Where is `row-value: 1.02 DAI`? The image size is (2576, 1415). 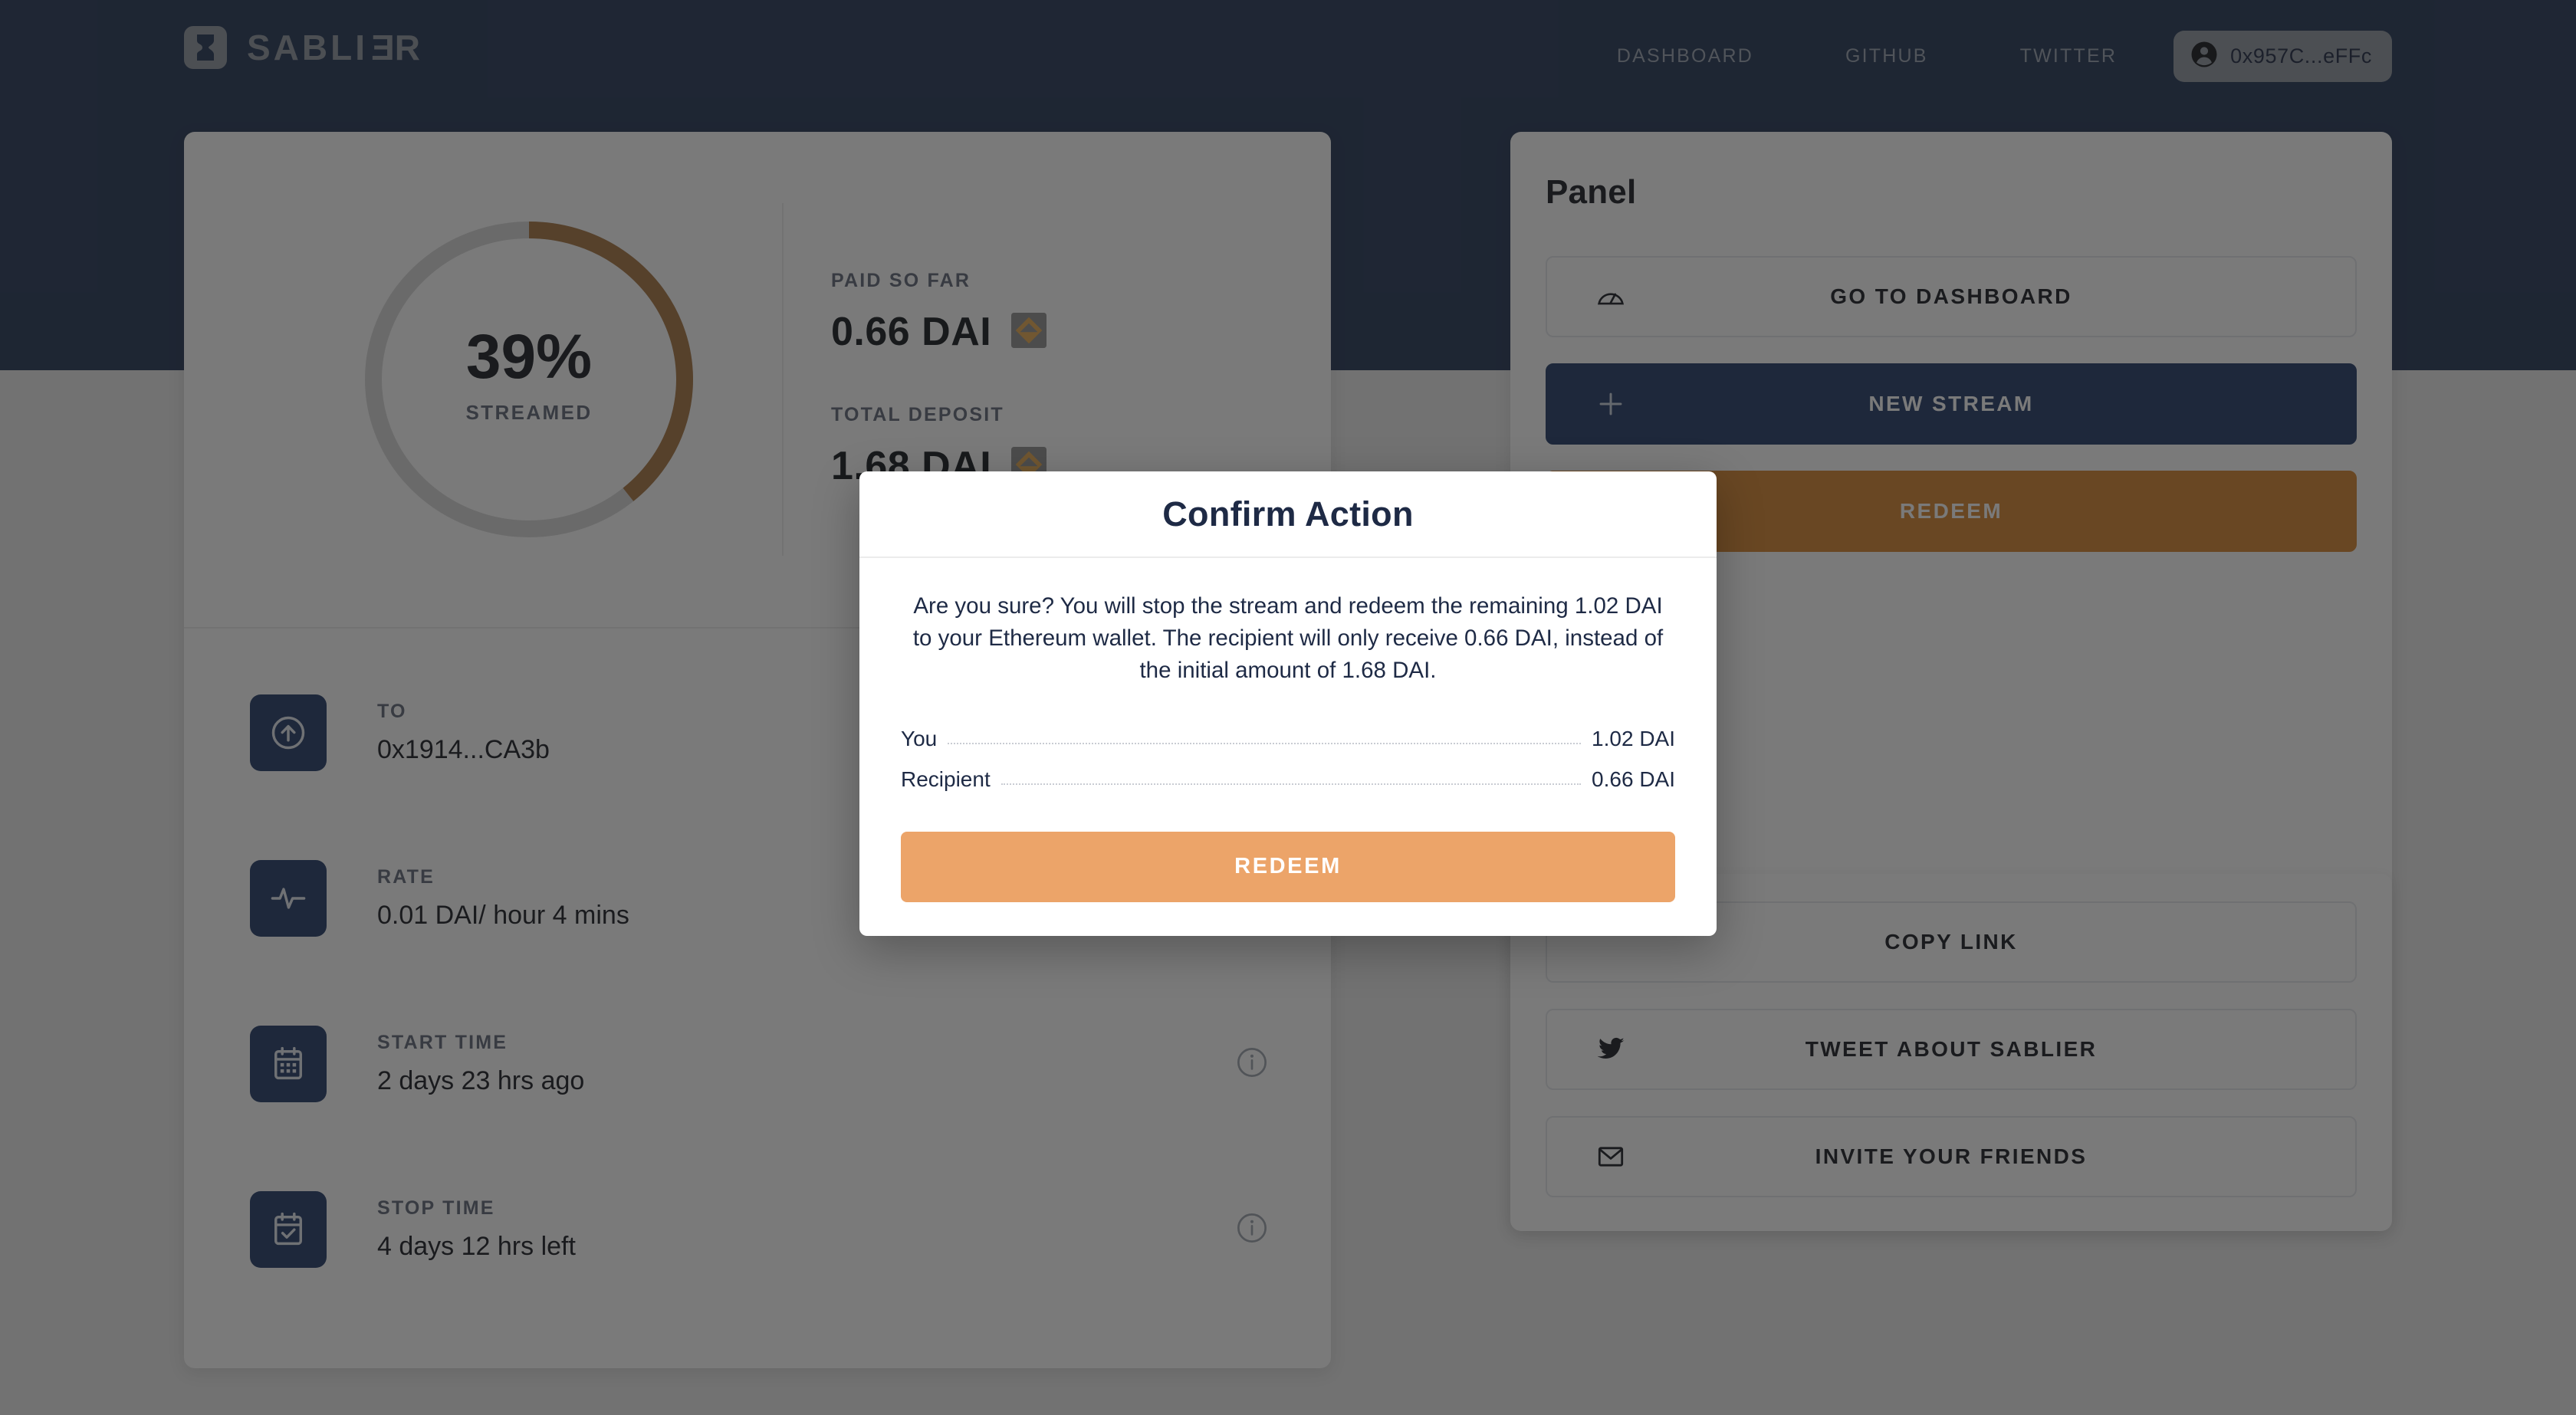
row-value: 1.02 DAI is located at coordinates (1634, 738).